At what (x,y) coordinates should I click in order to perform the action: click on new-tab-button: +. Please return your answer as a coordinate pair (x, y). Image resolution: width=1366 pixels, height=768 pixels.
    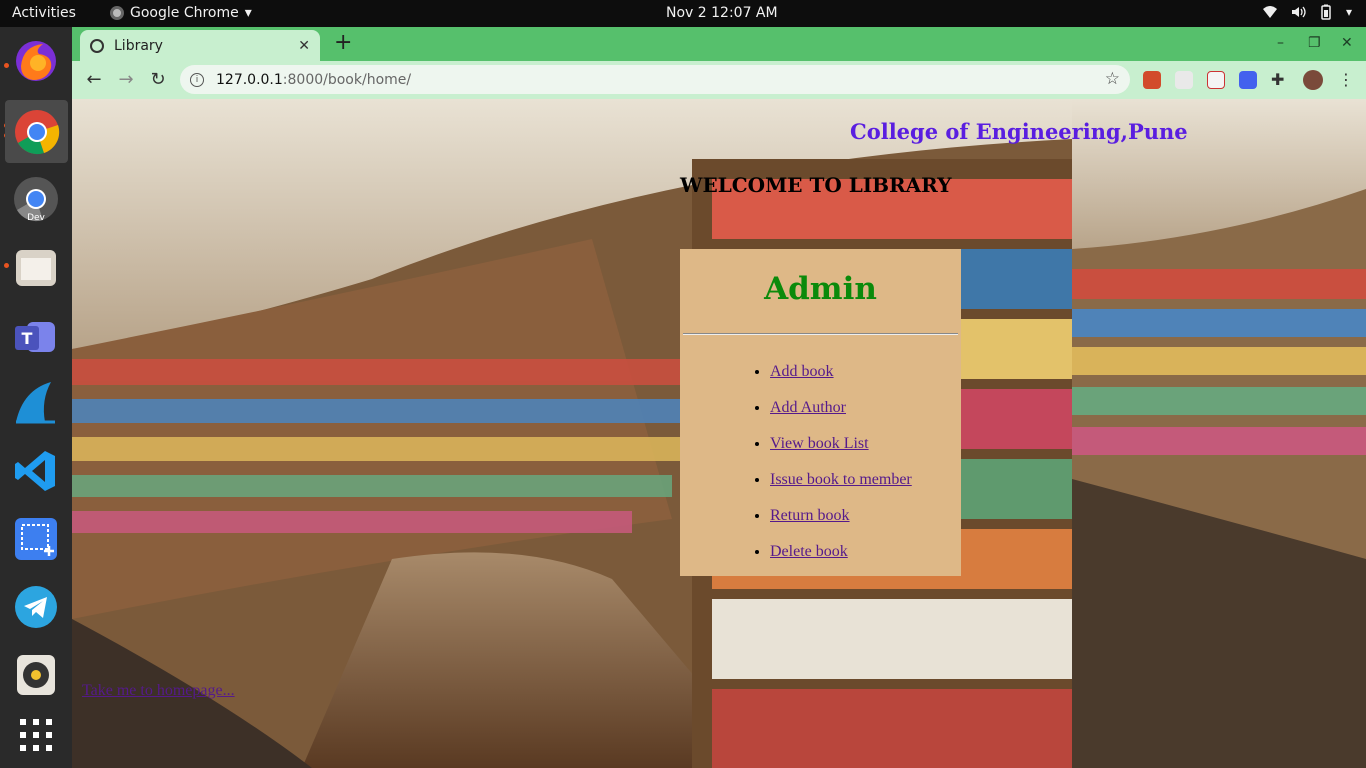
    Looking at the image, I should click on (343, 43).